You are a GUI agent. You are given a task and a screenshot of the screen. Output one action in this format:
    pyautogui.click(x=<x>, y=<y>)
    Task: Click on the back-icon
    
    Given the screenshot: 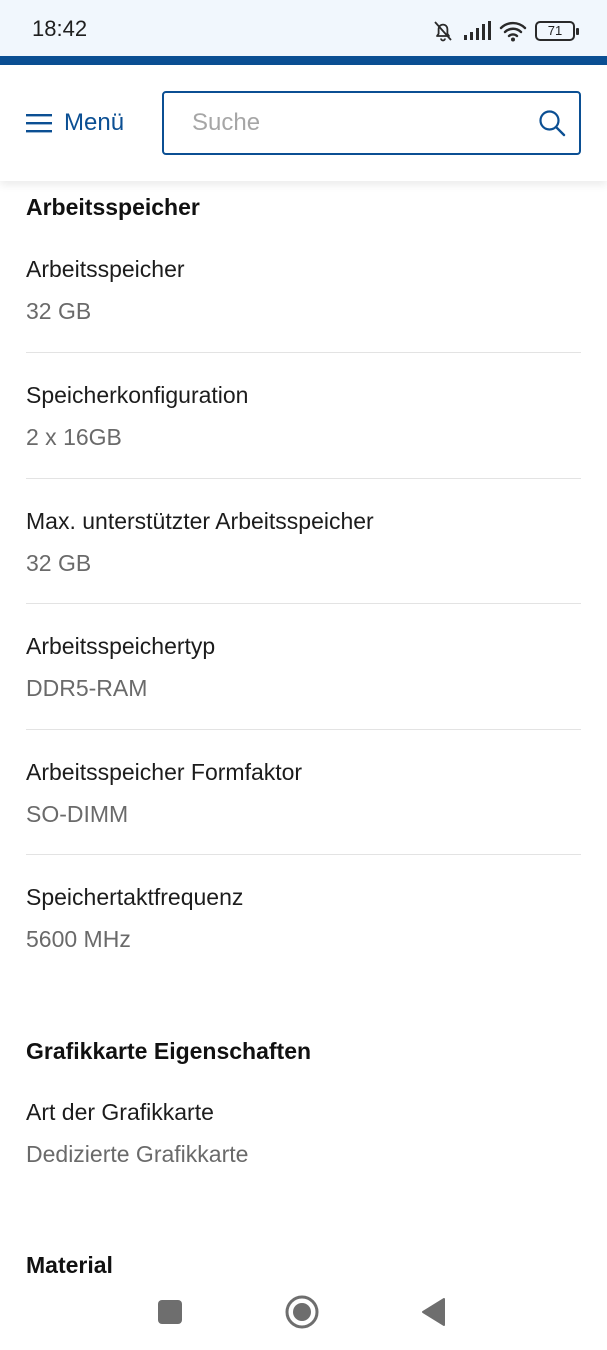 What is the action you would take?
    pyautogui.click(x=433, y=1312)
    